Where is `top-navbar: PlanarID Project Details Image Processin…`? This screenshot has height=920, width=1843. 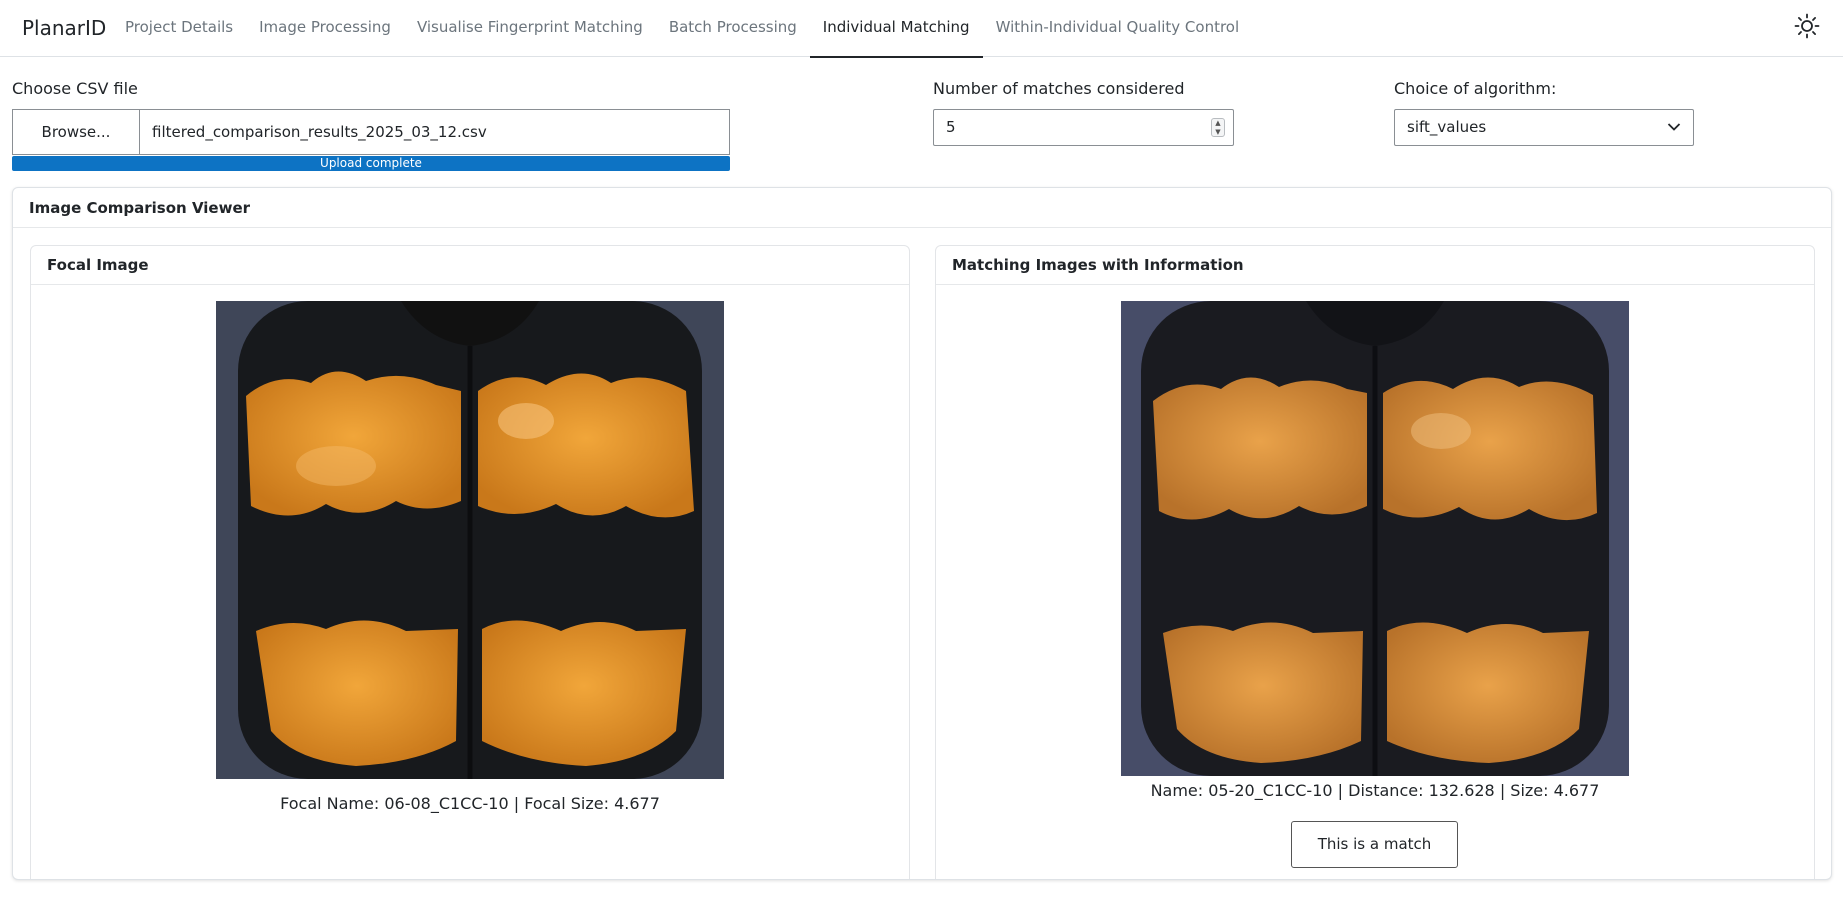 top-navbar: PlanarID Project Details Image Processin… is located at coordinates (921, 29).